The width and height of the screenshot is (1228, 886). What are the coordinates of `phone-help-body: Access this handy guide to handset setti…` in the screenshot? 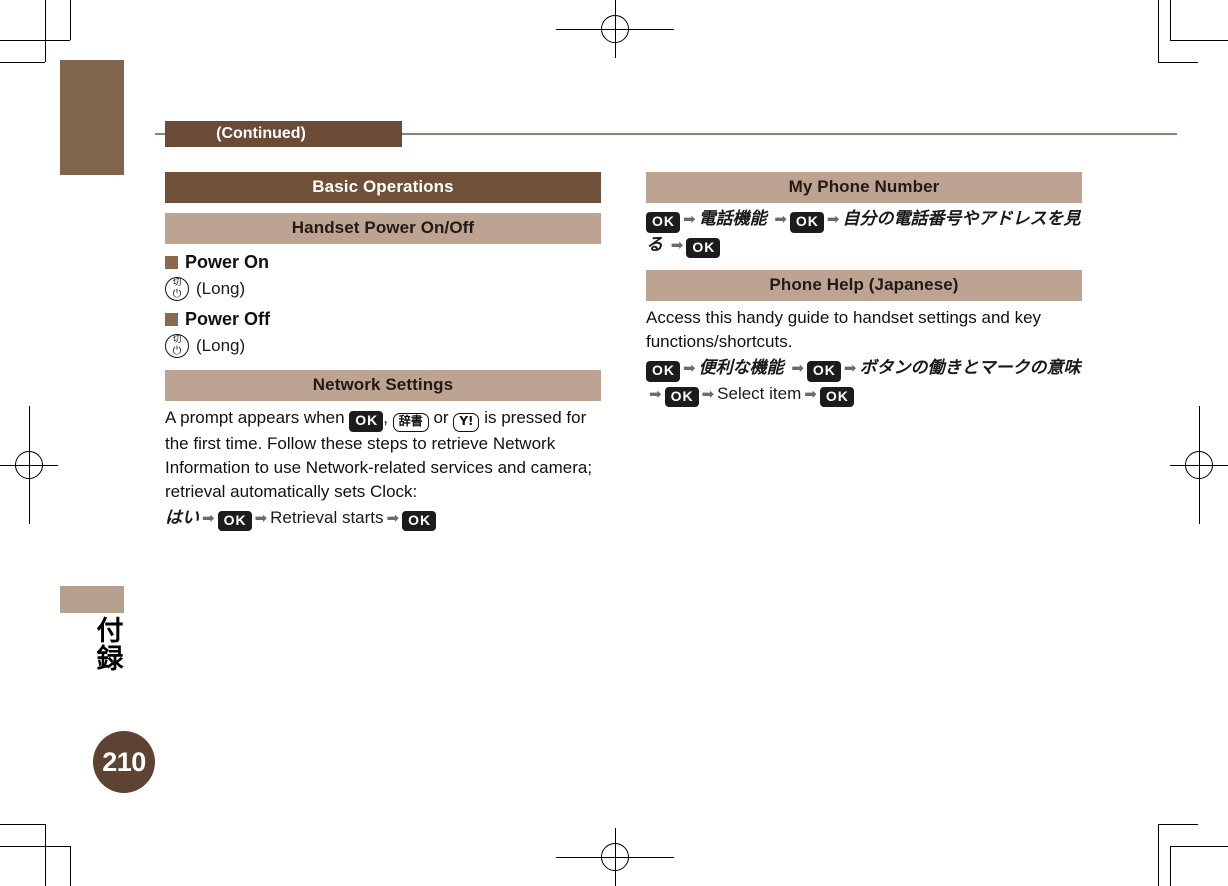 It's located at (844, 330).